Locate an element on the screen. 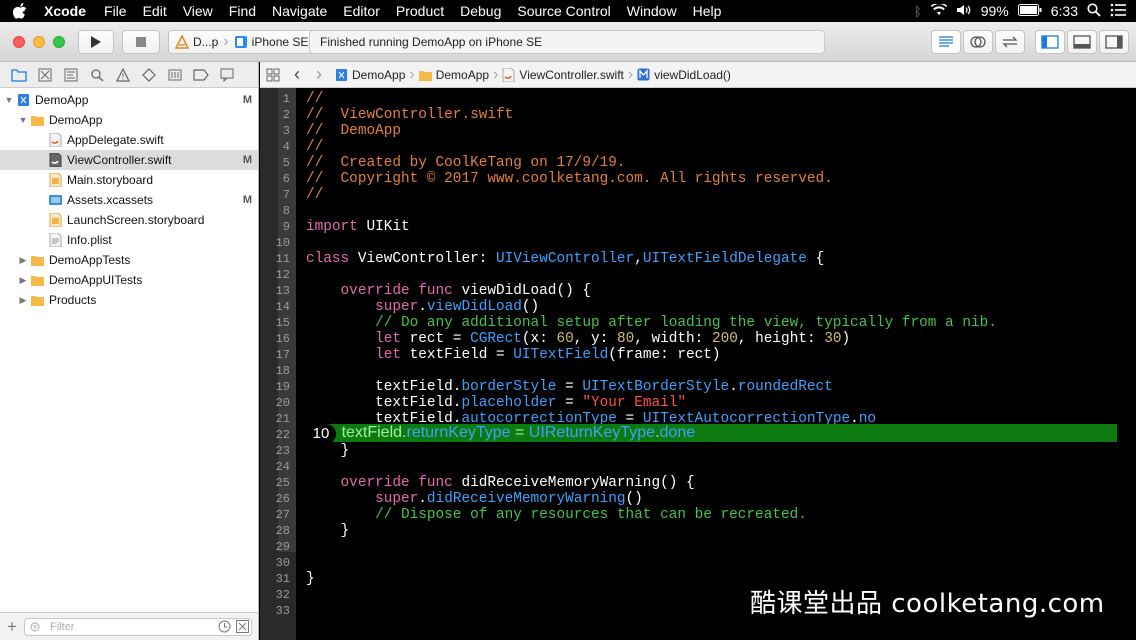 The width and height of the screenshot is (1136, 640). breakpoint-navigator-tab is located at coordinates (201, 75).